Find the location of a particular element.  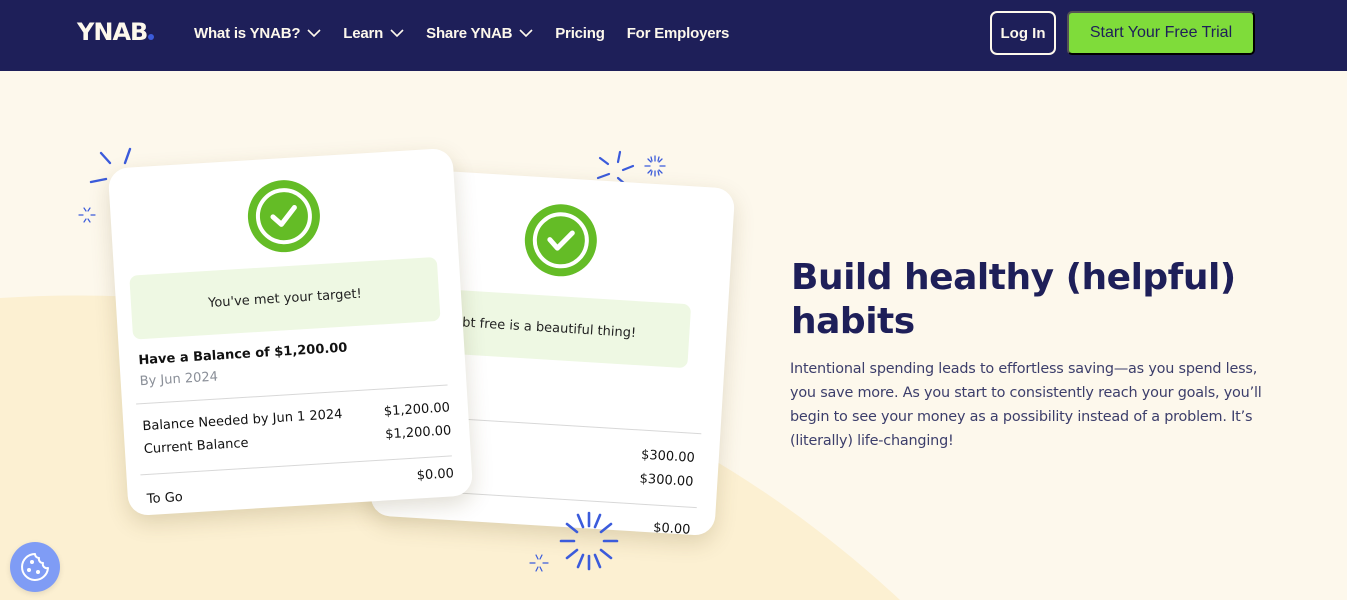

nav-pricing: Pricing is located at coordinates (580, 33).